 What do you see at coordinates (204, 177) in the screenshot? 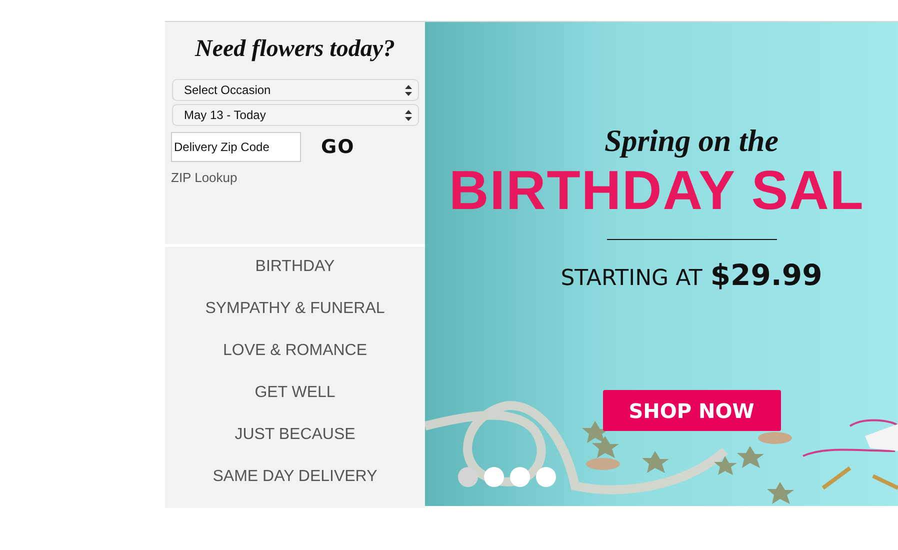
I see `zip-lookup-link: ZIP Lookup` at bounding box center [204, 177].